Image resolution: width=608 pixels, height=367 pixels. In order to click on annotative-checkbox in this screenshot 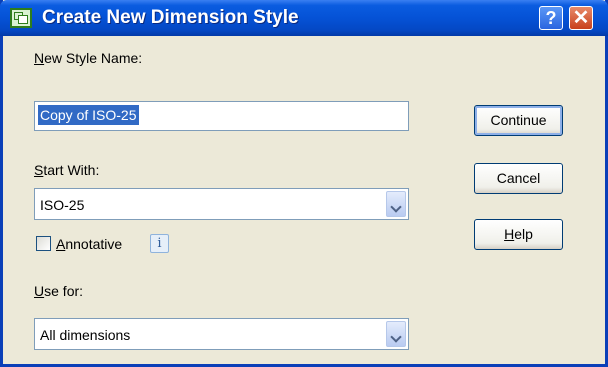, I will do `click(43, 243)`.